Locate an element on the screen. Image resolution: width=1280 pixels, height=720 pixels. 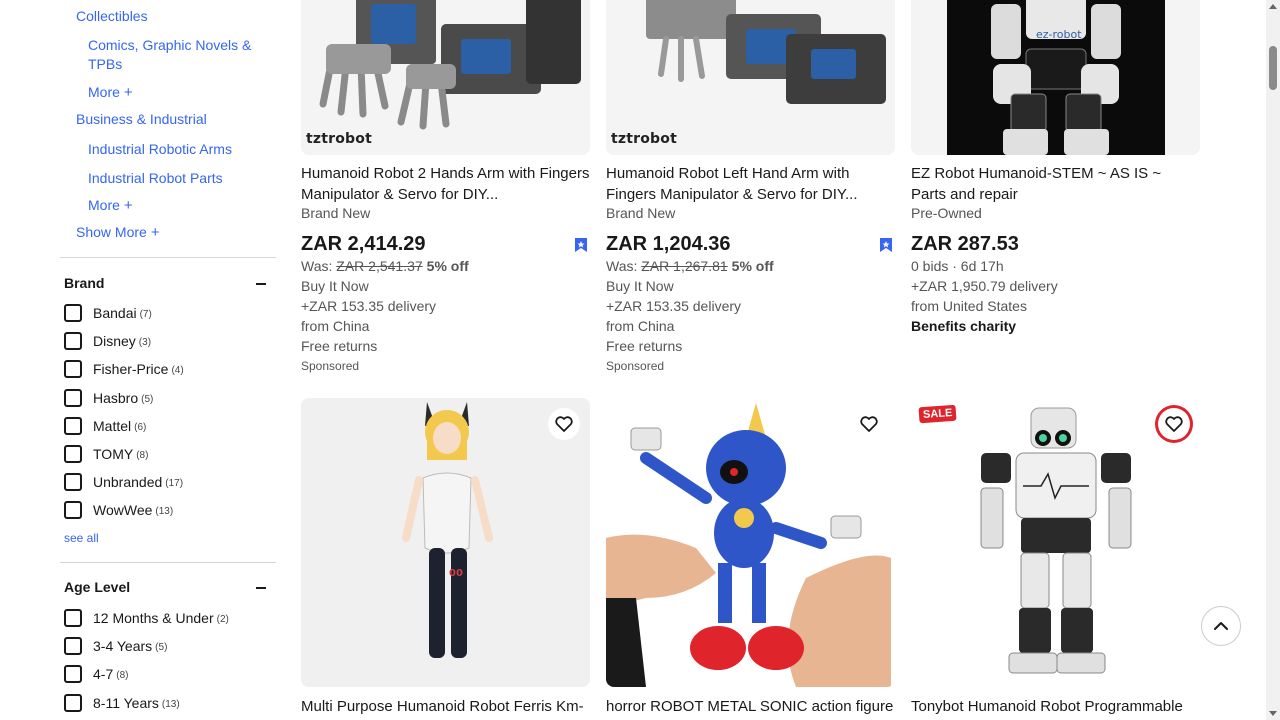
category-collectibles: Collectibles is located at coordinates (112, 16).